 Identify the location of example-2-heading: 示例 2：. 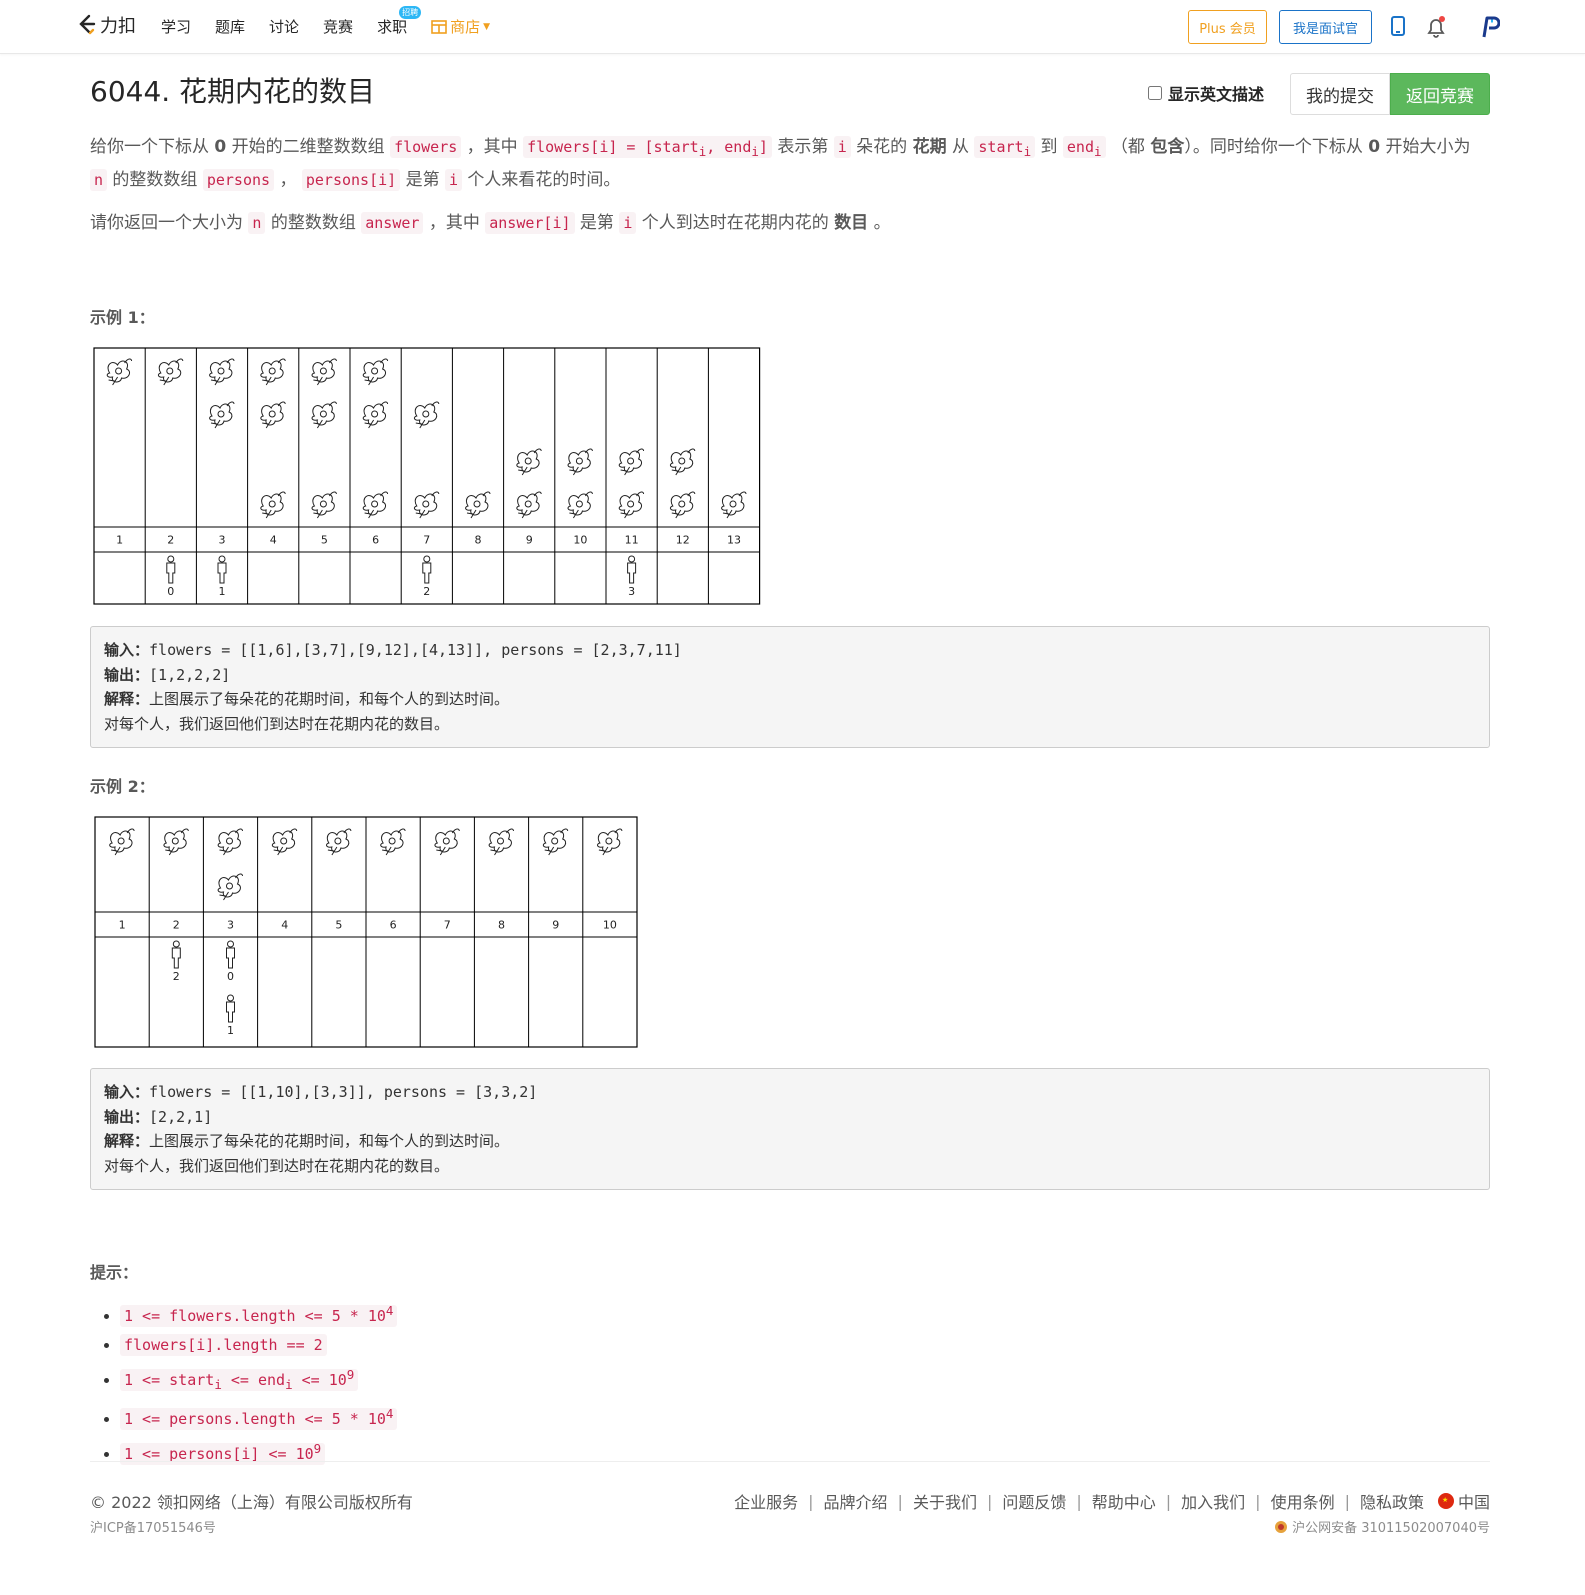
(122, 786).